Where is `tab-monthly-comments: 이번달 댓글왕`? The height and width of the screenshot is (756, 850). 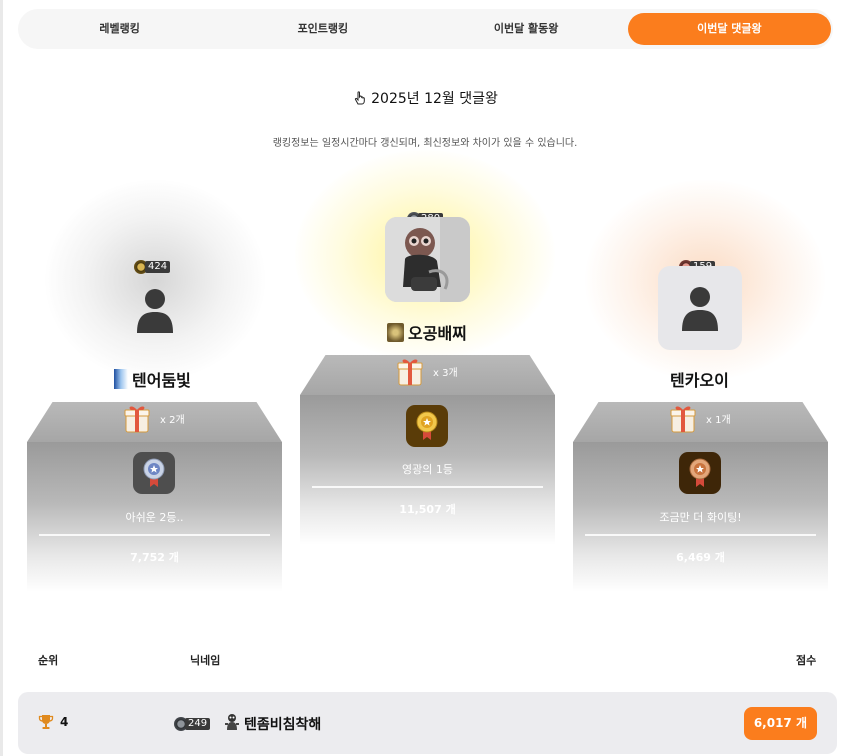 tab-monthly-comments: 이번달 댓글왕 is located at coordinates (729, 29).